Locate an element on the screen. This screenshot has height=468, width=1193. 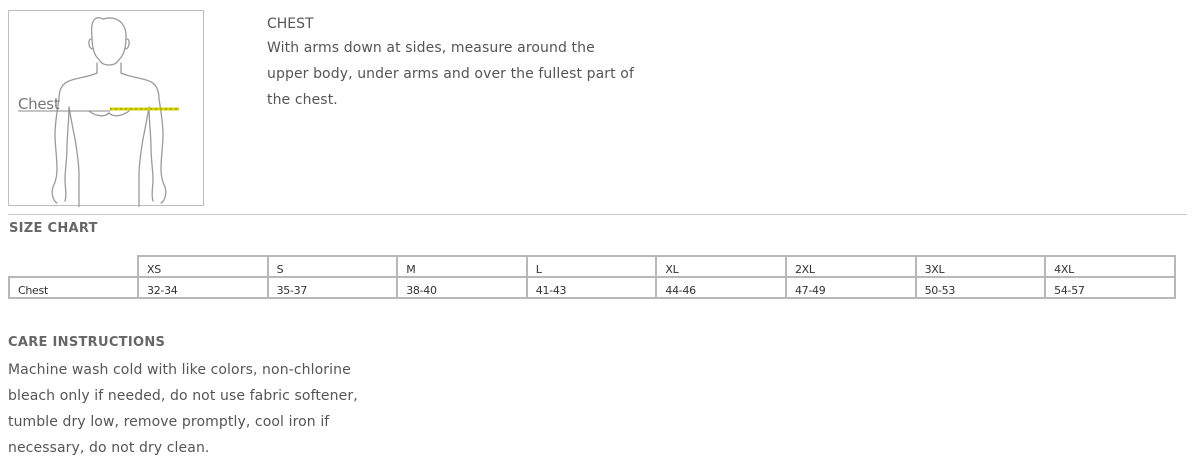
measurement-value-cell: 41-43 is located at coordinates (591, 287).